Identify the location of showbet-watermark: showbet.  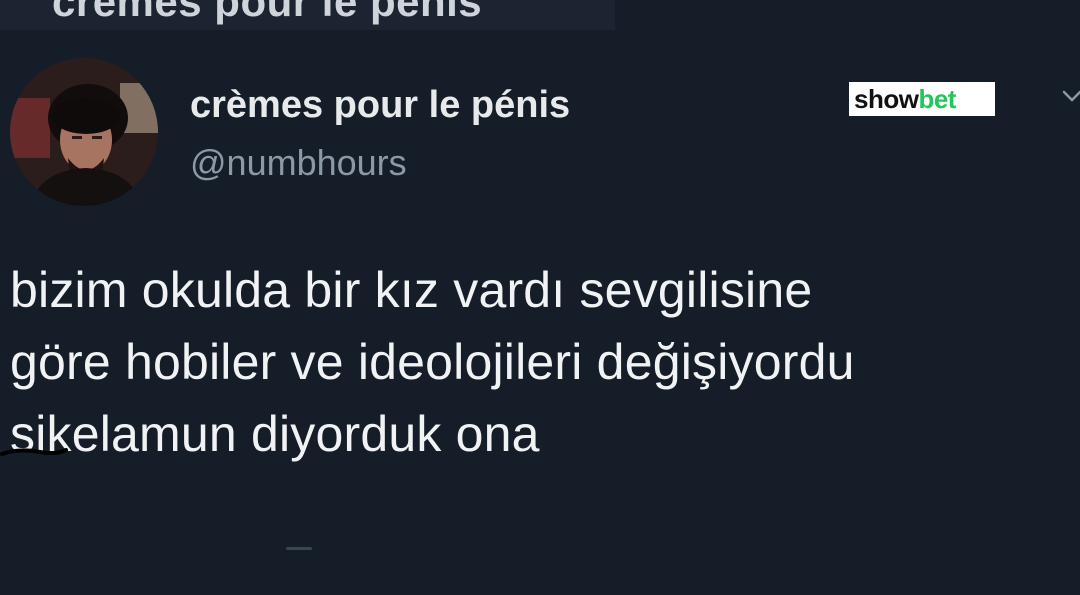
(922, 99).